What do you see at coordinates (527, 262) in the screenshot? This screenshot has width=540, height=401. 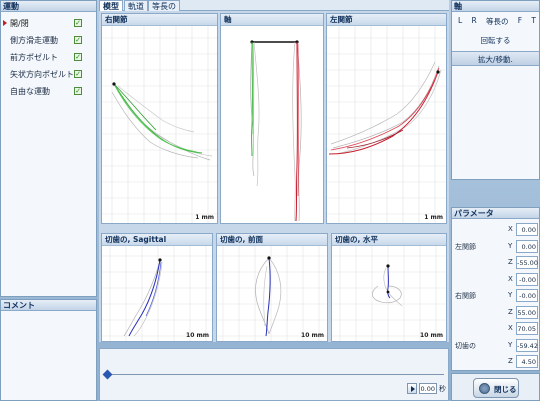 I see `parameter-value-field: -55.00` at bounding box center [527, 262].